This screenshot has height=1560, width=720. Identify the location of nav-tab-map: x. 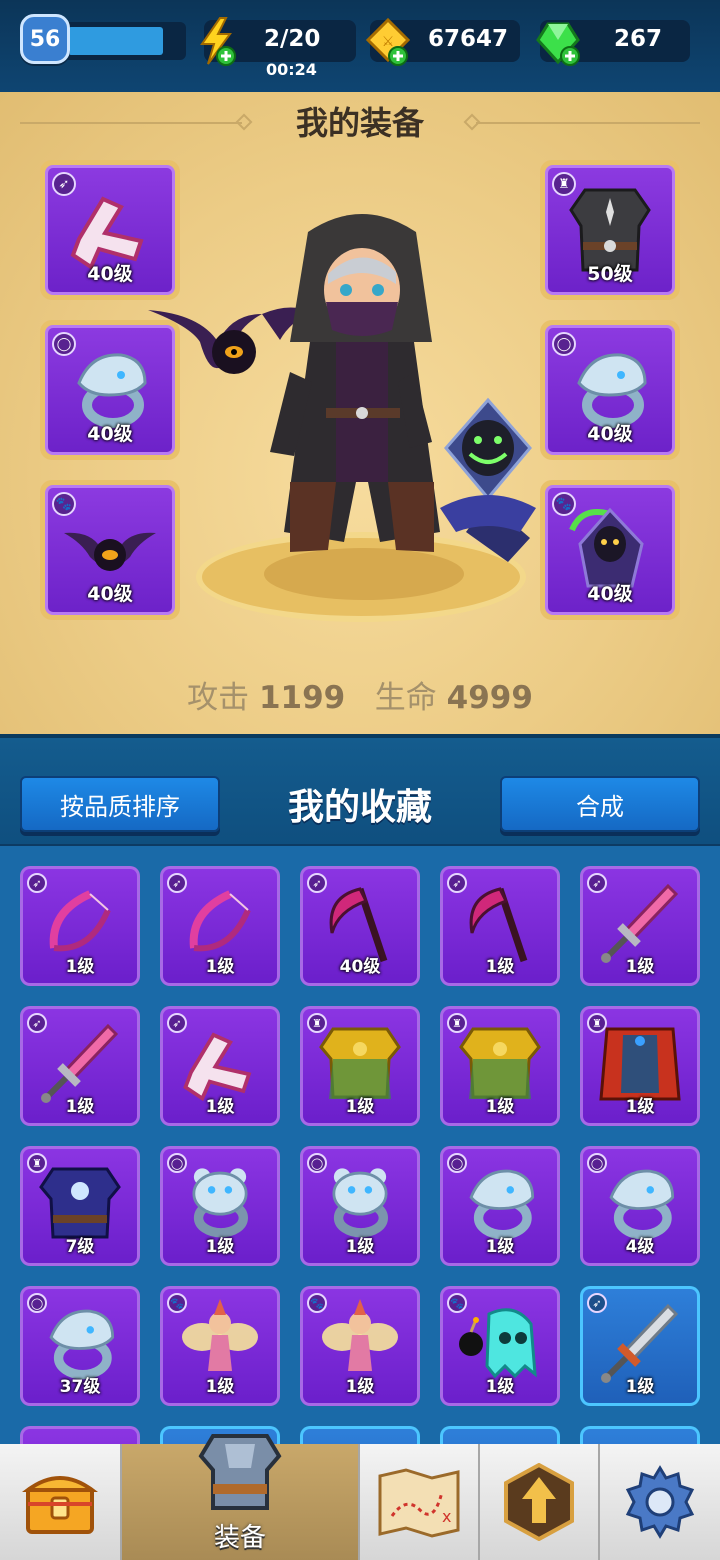
(420, 1502).